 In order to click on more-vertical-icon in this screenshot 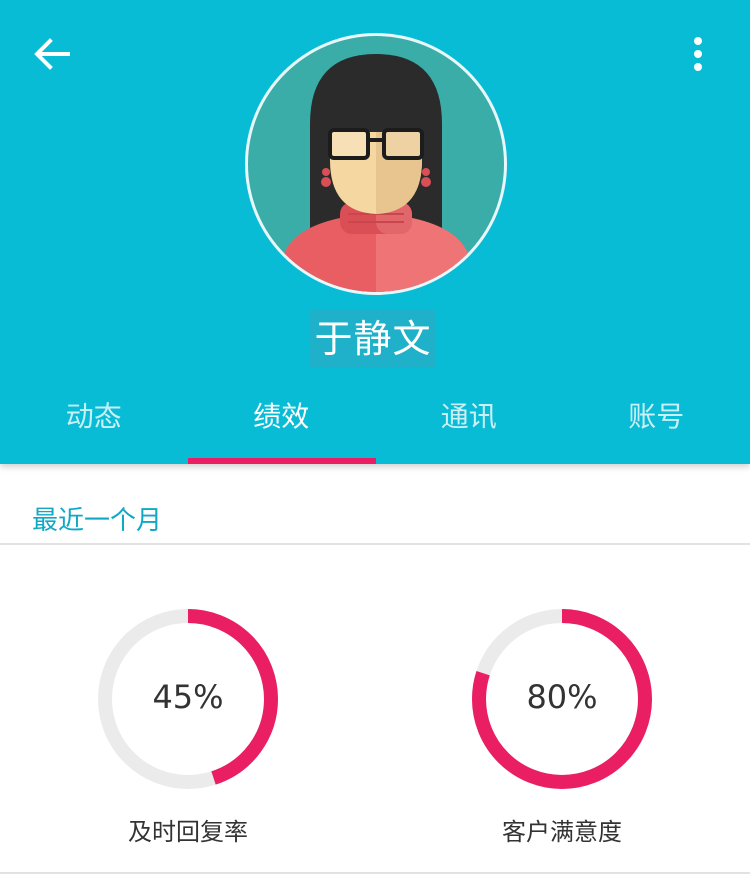, I will do `click(698, 54)`.